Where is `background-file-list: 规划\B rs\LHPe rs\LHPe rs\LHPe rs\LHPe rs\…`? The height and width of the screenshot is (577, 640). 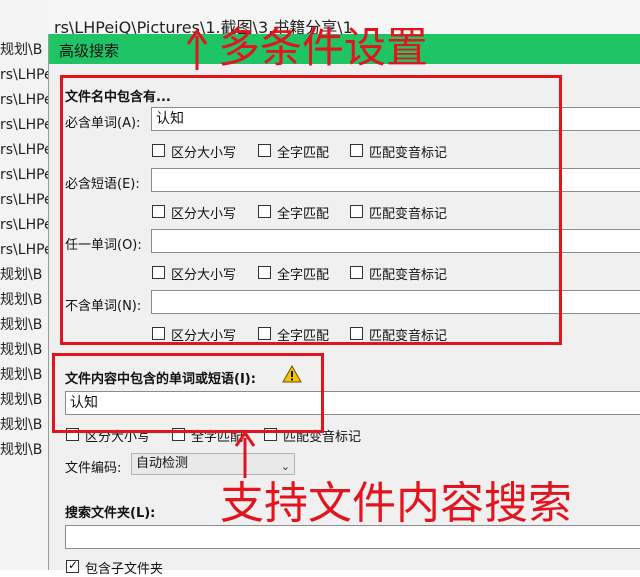 background-file-list: 规划\B rs\LHPe rs\LHPe rs\LHPe rs\LHPe rs\… is located at coordinates (24, 285).